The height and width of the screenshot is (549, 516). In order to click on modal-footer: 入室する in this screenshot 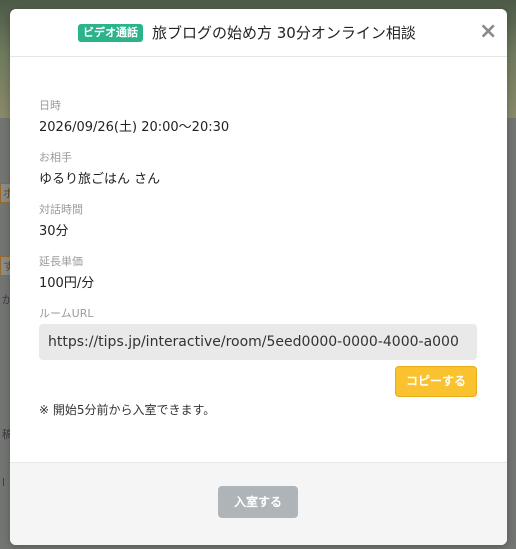, I will do `click(258, 503)`.